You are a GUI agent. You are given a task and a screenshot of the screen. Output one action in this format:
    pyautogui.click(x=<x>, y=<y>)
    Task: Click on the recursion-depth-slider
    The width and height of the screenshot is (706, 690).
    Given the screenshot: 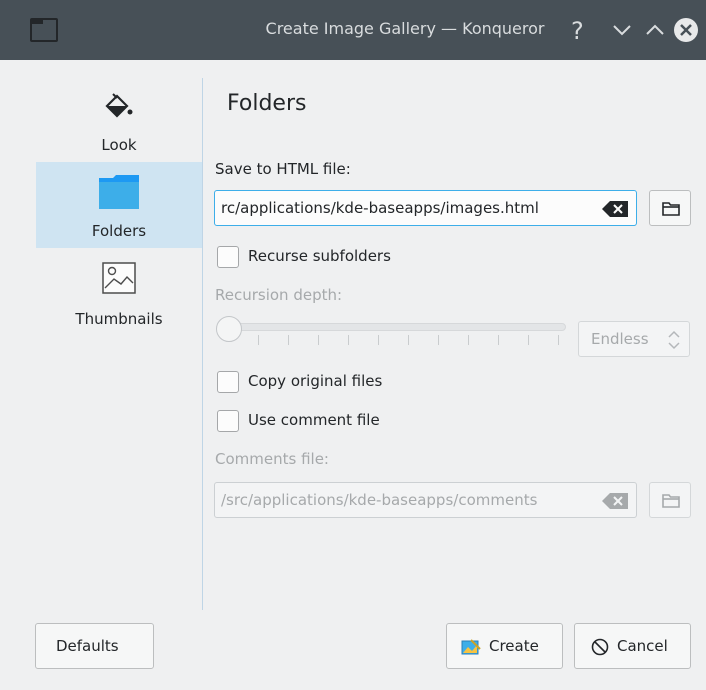 What is the action you would take?
    pyautogui.click(x=395, y=327)
    